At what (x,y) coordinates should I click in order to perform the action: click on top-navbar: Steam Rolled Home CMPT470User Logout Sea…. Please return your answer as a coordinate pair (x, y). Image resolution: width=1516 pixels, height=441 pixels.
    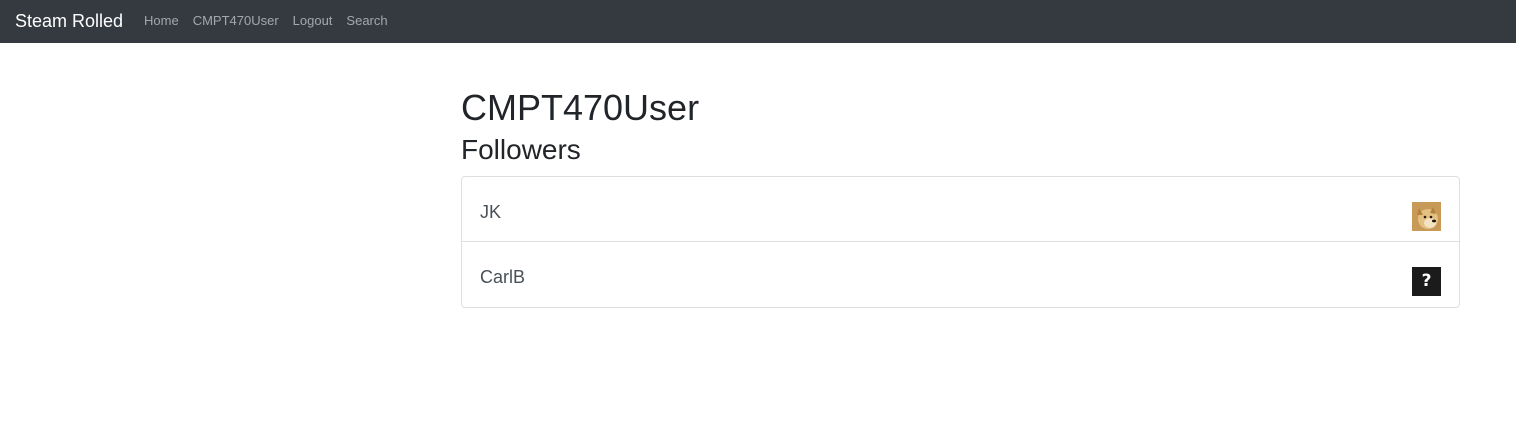
    Looking at the image, I should click on (758, 21).